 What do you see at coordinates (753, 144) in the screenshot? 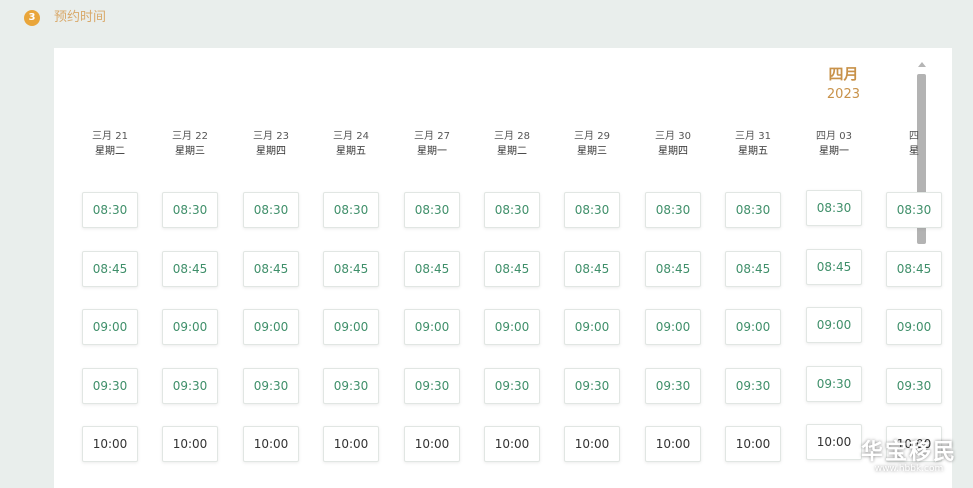
I see `day-header: 三月 31 星期五` at bounding box center [753, 144].